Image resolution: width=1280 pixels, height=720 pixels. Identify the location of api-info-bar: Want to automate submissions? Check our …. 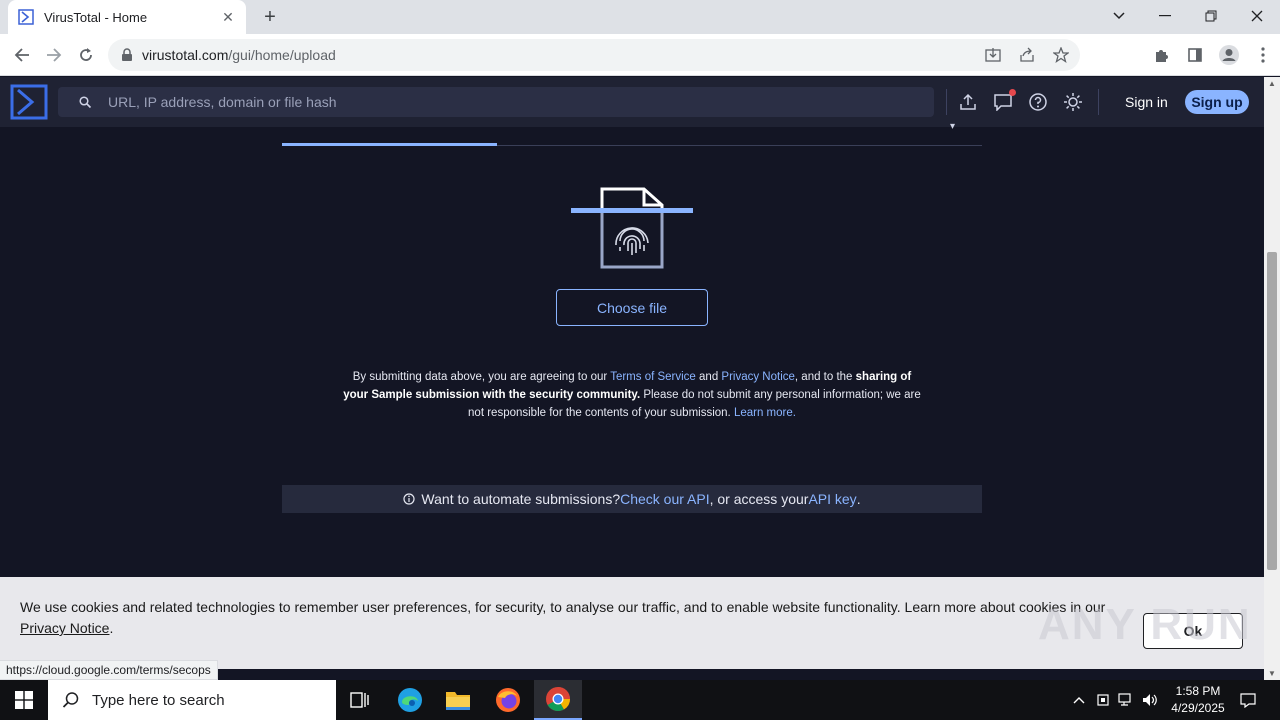
(632, 499).